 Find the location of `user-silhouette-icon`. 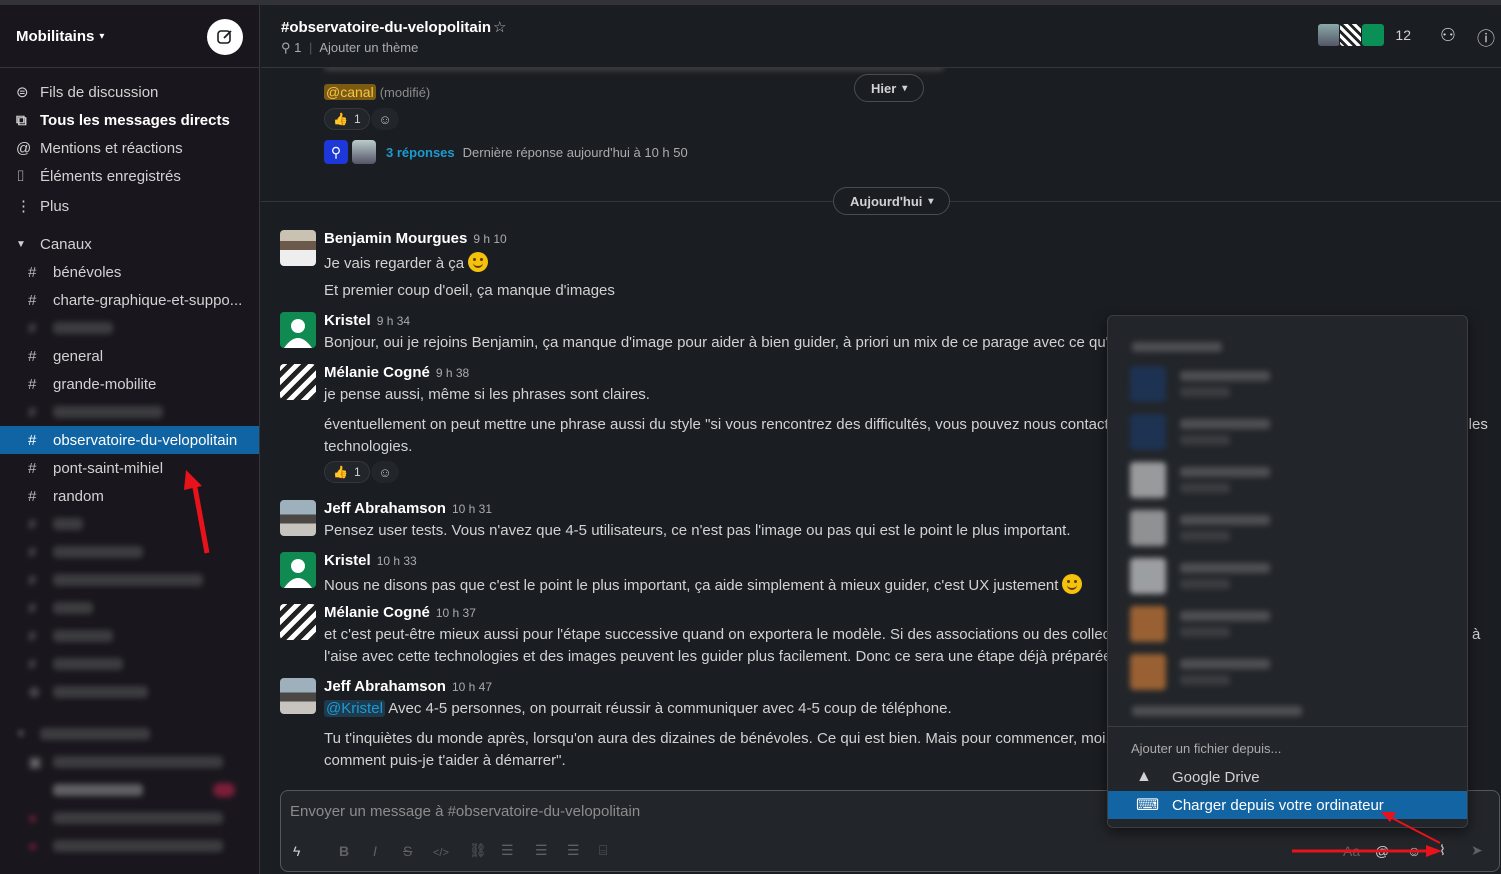

user-silhouette-icon is located at coordinates (298, 573).